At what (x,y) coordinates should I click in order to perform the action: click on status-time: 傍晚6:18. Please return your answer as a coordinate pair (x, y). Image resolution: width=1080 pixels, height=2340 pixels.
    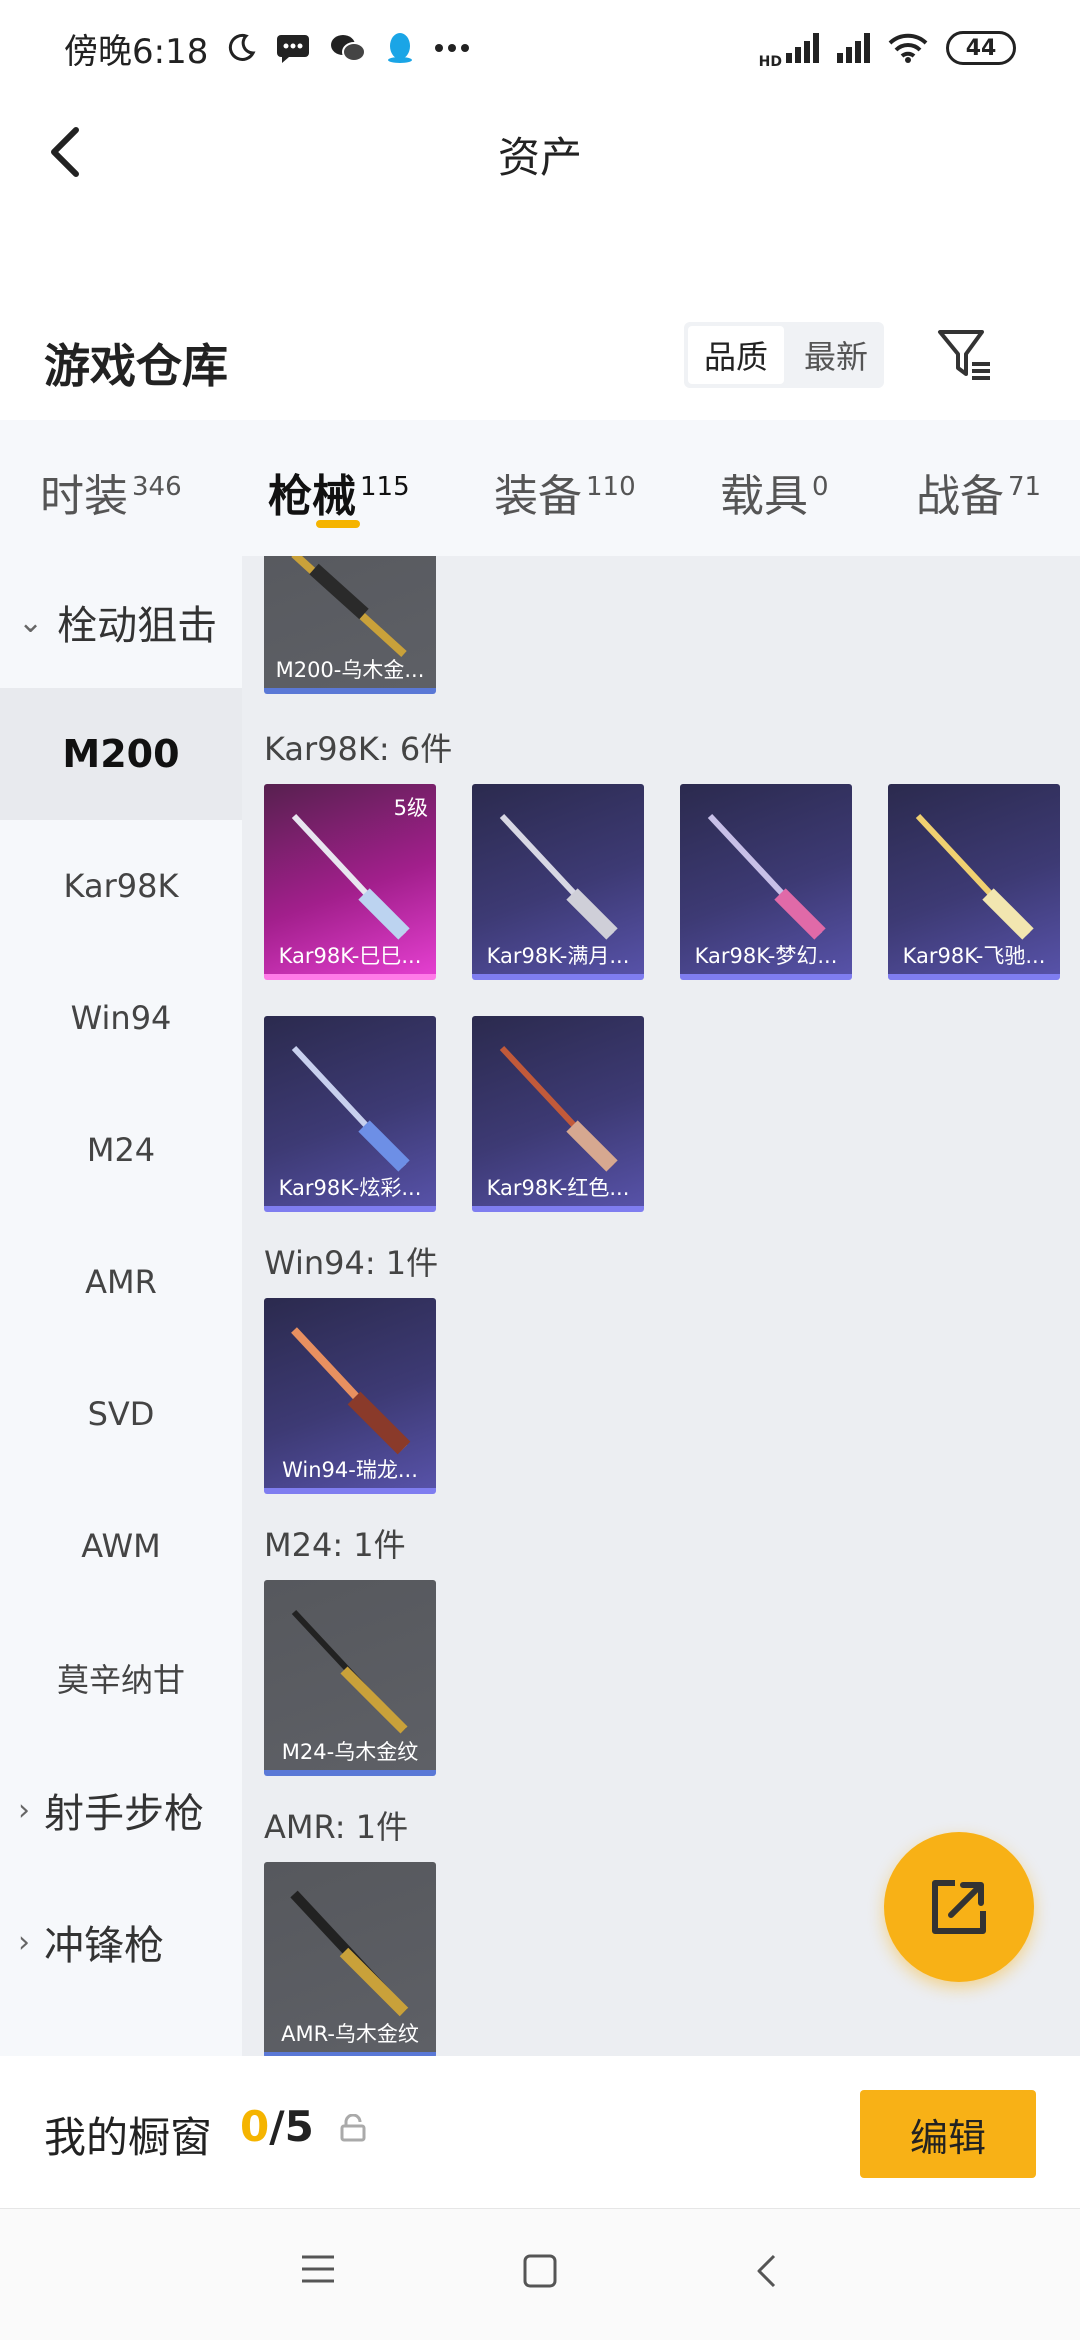
    Looking at the image, I should click on (136, 51).